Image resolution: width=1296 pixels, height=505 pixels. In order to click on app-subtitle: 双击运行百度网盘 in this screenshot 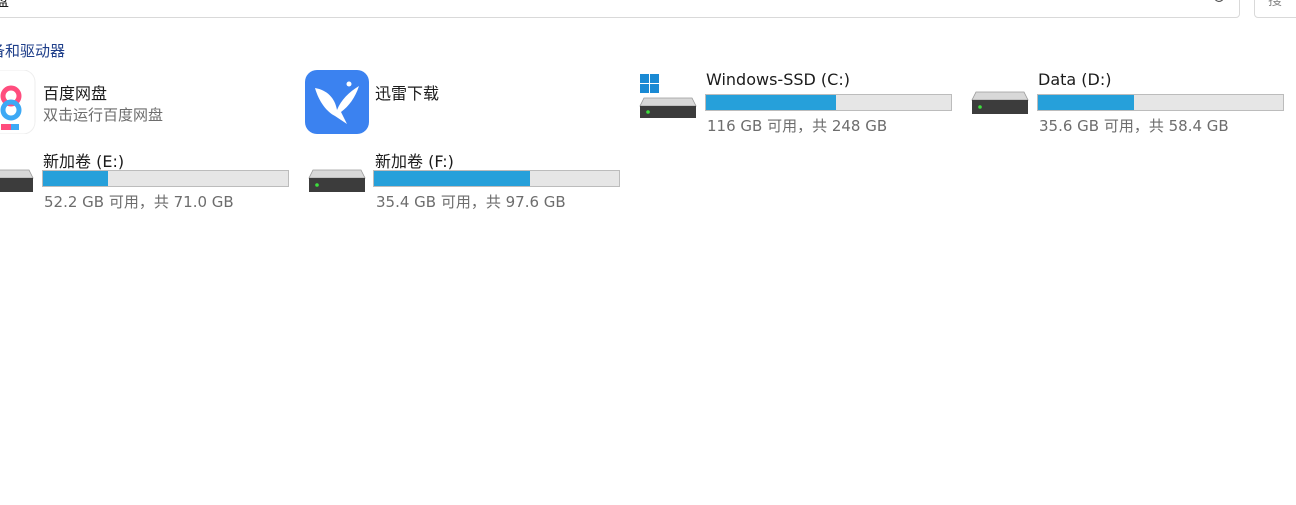, I will do `click(103, 115)`.